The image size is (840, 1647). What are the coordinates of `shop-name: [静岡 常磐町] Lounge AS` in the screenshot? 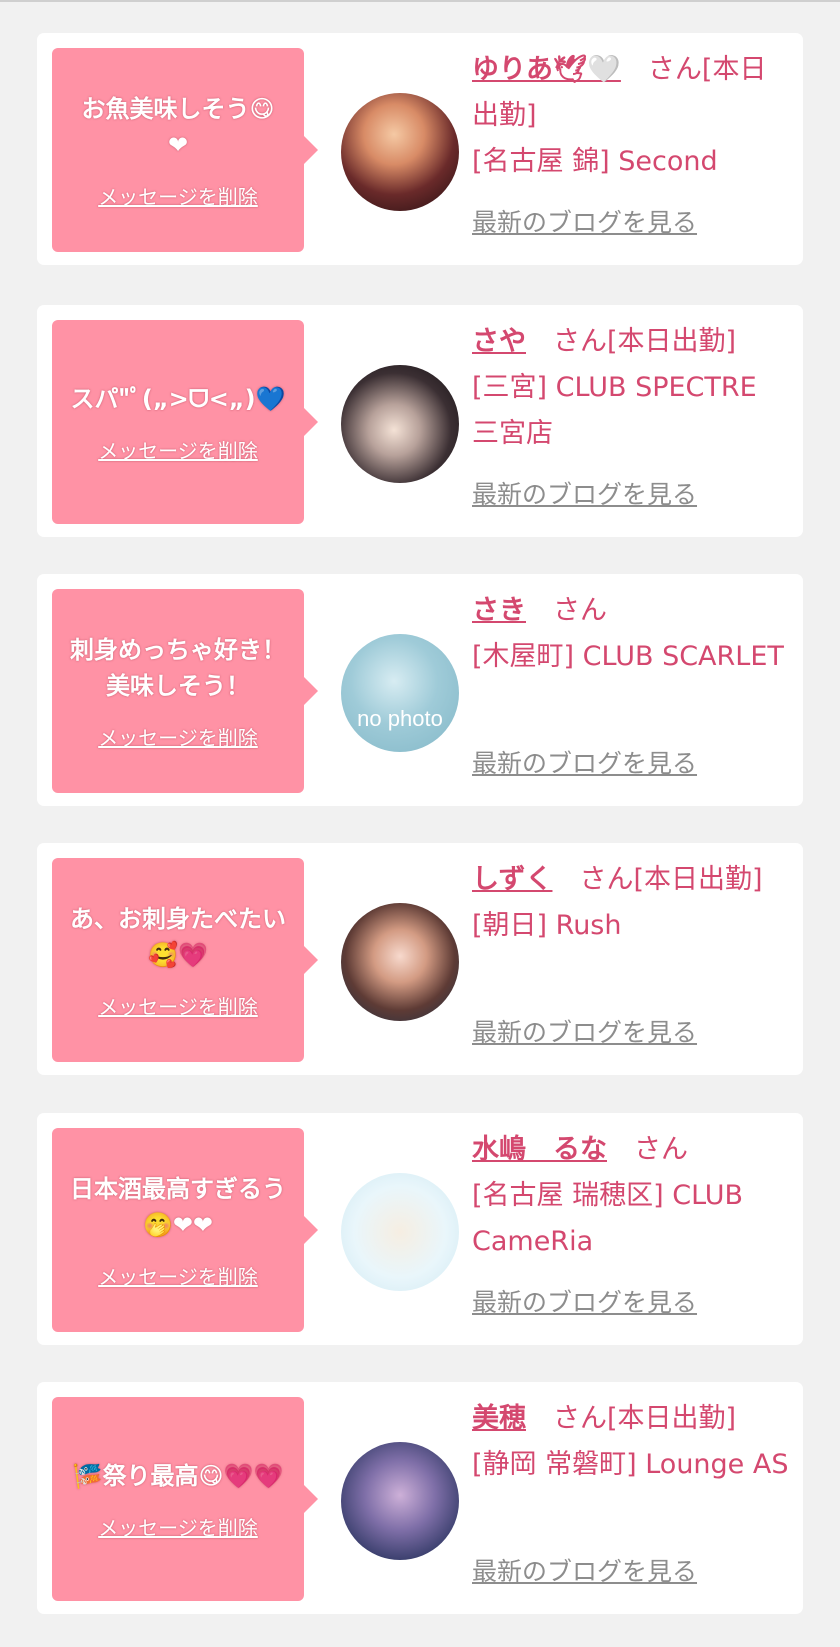 It's located at (630, 1464).